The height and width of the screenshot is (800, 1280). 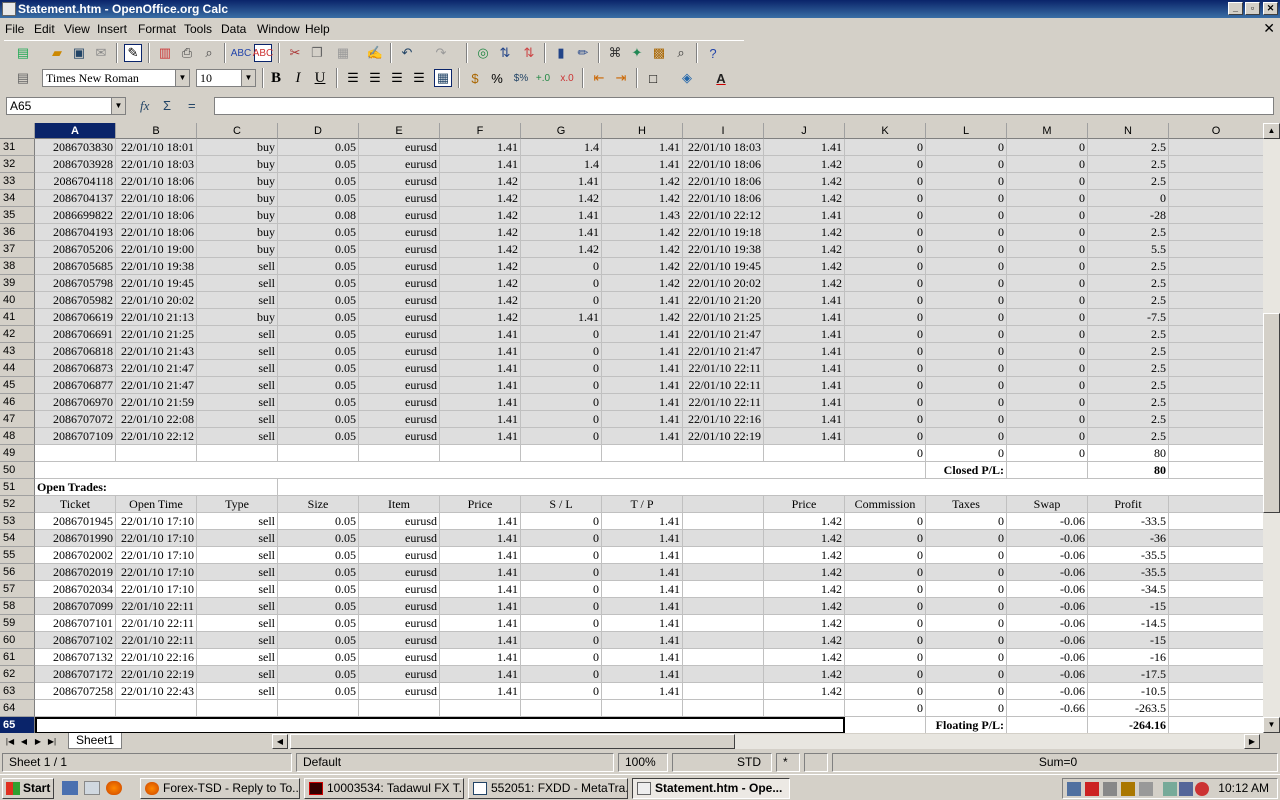 What do you see at coordinates (52, 741) in the screenshot?
I see `last-sheet-icon: ▶|` at bounding box center [52, 741].